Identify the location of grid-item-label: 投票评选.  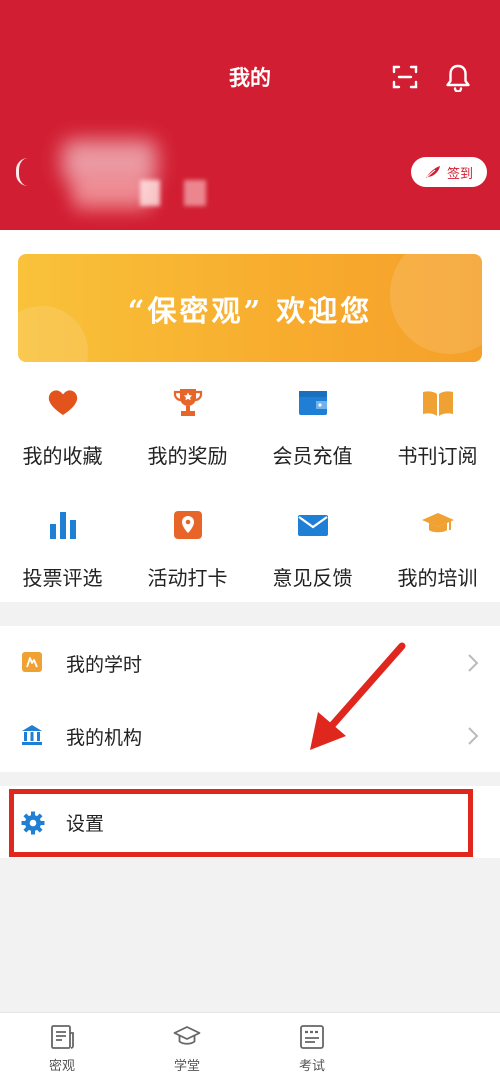
(62, 578).